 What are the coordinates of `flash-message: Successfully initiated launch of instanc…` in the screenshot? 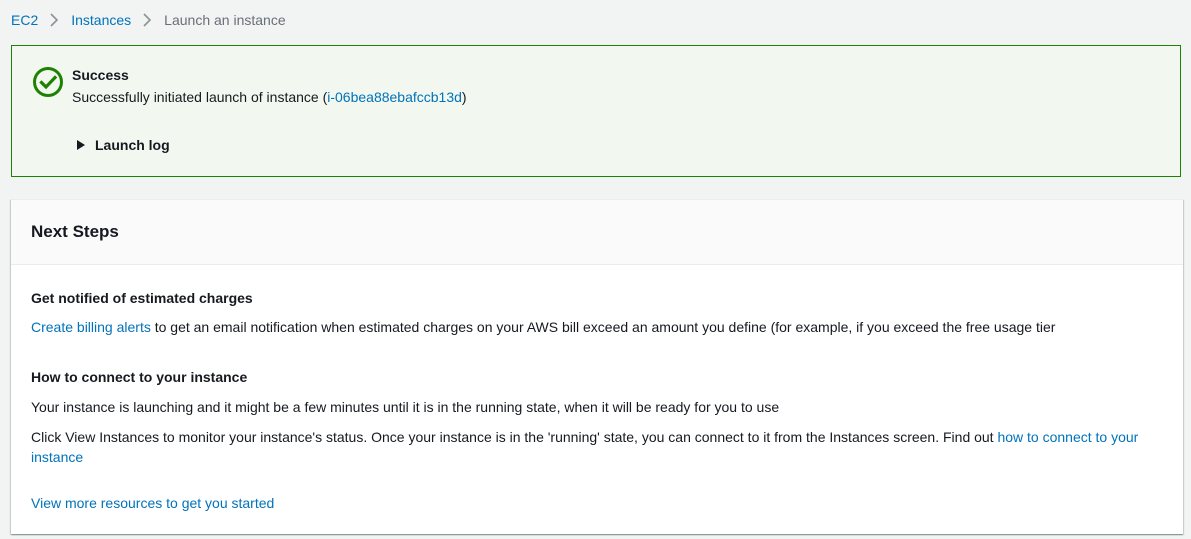 It's located at (269, 97).